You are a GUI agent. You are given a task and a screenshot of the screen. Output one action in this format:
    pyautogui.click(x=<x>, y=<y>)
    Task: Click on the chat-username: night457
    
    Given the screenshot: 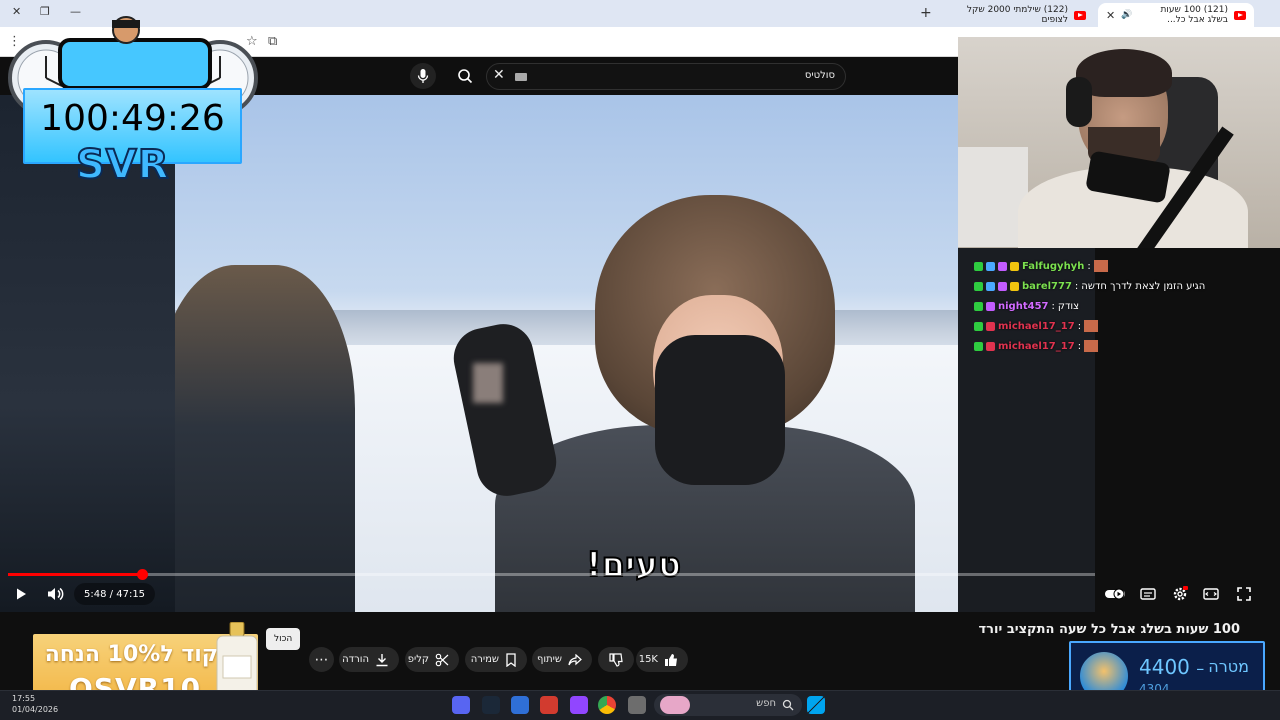 What is the action you would take?
    pyautogui.click(x=1023, y=306)
    